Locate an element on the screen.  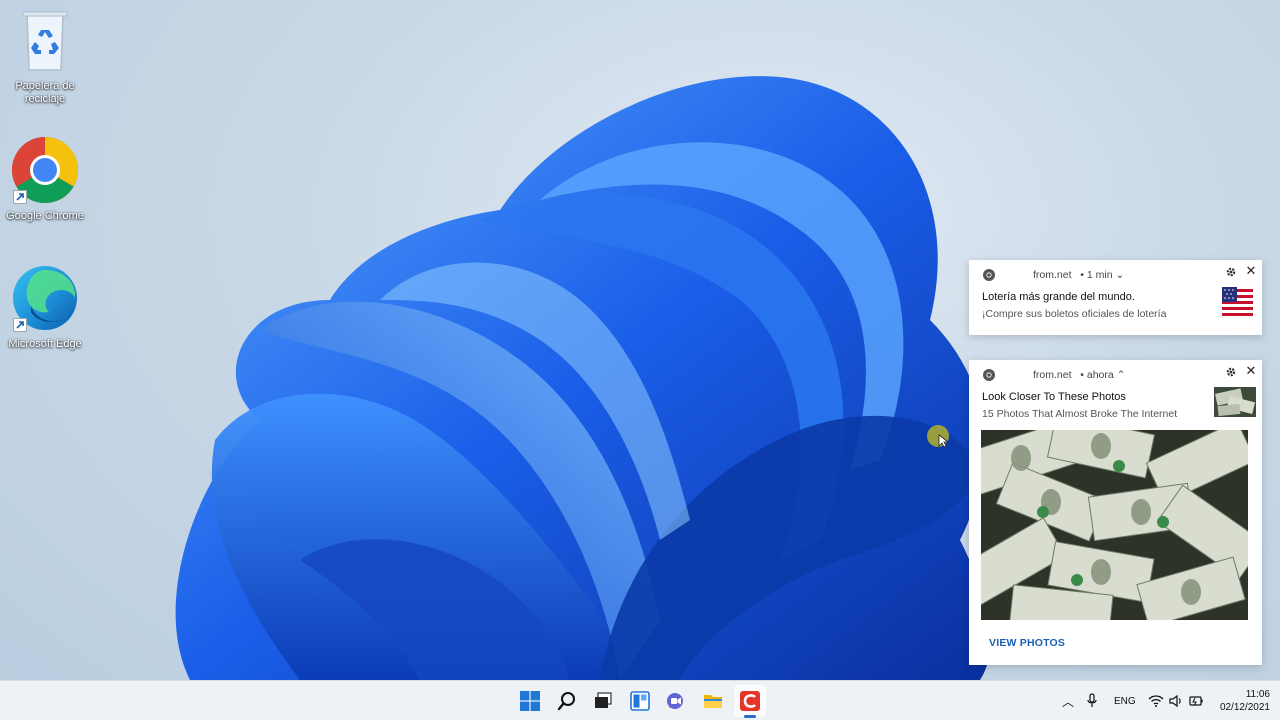
volume-button is located at coordinates (1176, 700).